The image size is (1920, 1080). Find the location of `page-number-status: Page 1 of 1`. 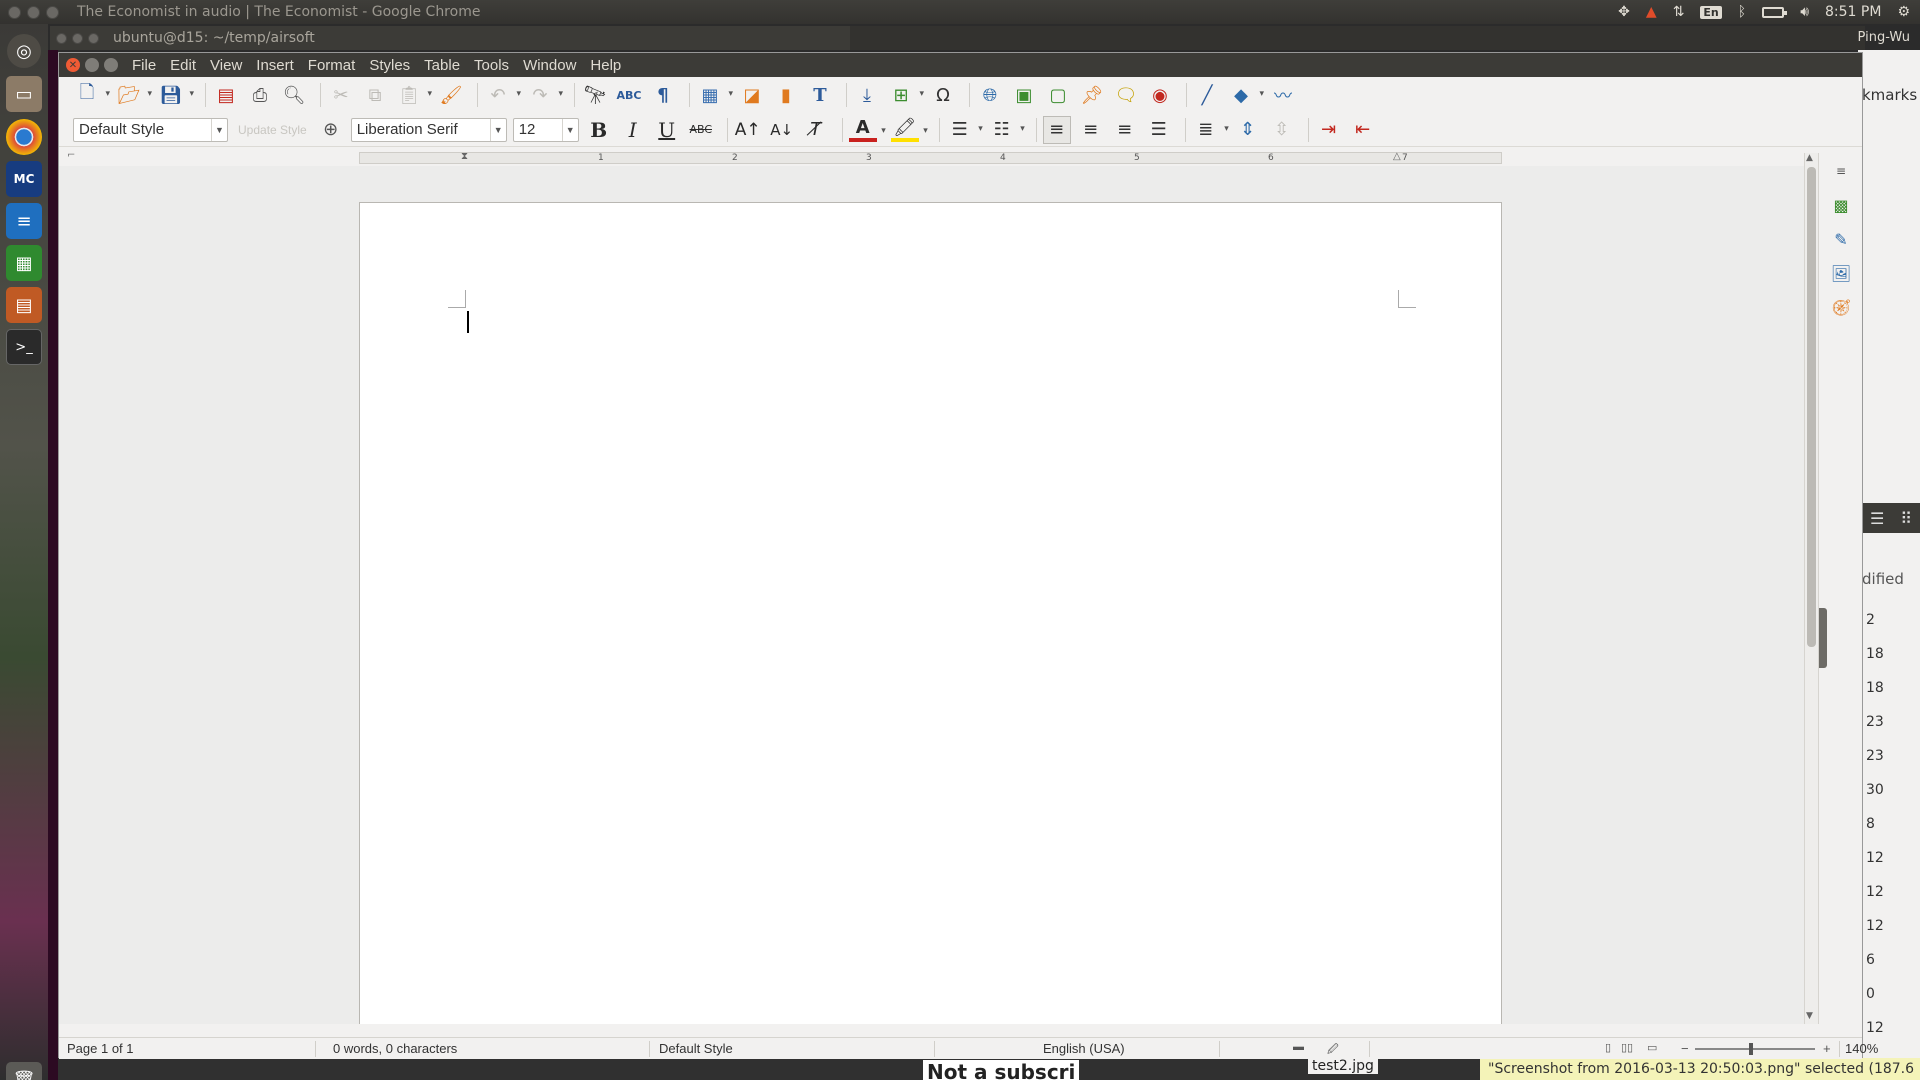

page-number-status: Page 1 of 1 is located at coordinates (100, 1048).